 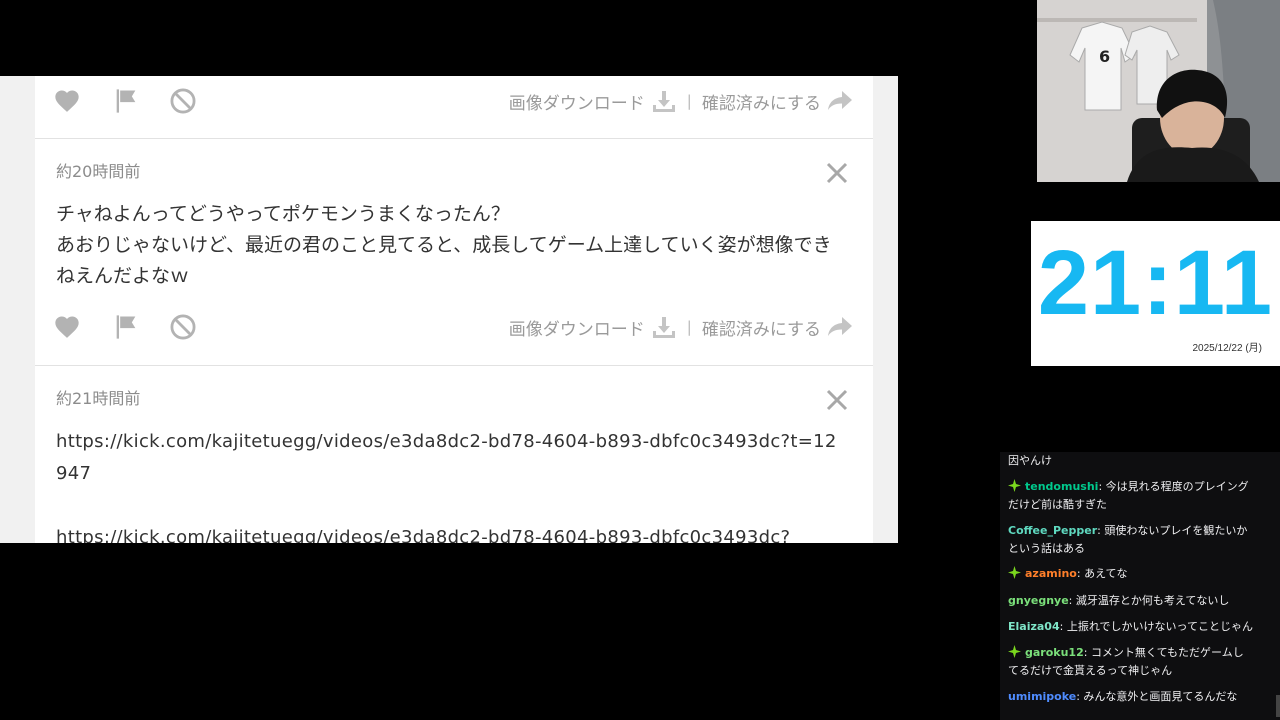 What do you see at coordinates (1227, 348) in the screenshot?
I see `clock-date: 2025/12/22 (月)` at bounding box center [1227, 348].